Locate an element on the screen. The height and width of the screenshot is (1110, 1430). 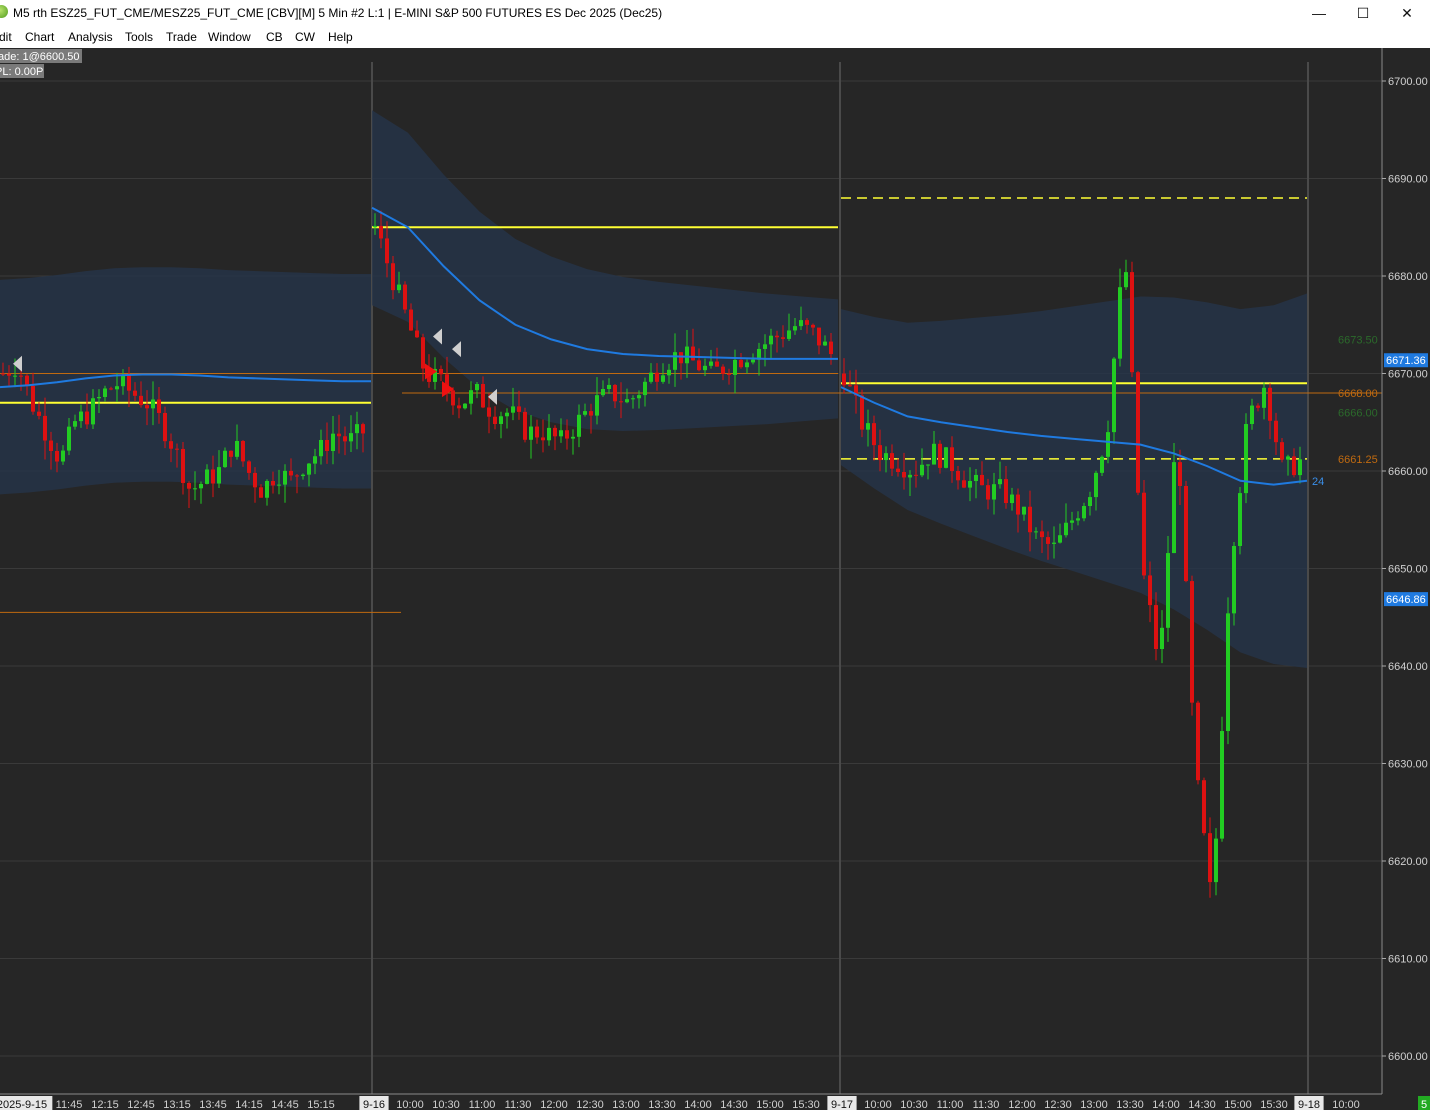
price-tick-label: 6630.00 is located at coordinates (1408, 765).